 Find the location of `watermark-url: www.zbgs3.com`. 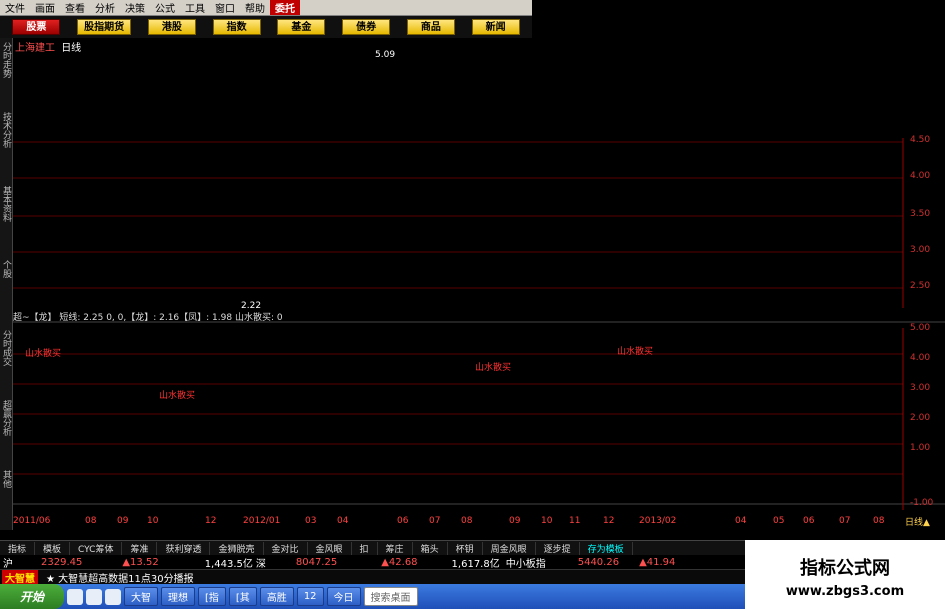

watermark-url: www.zbgs3.com is located at coordinates (845, 591).